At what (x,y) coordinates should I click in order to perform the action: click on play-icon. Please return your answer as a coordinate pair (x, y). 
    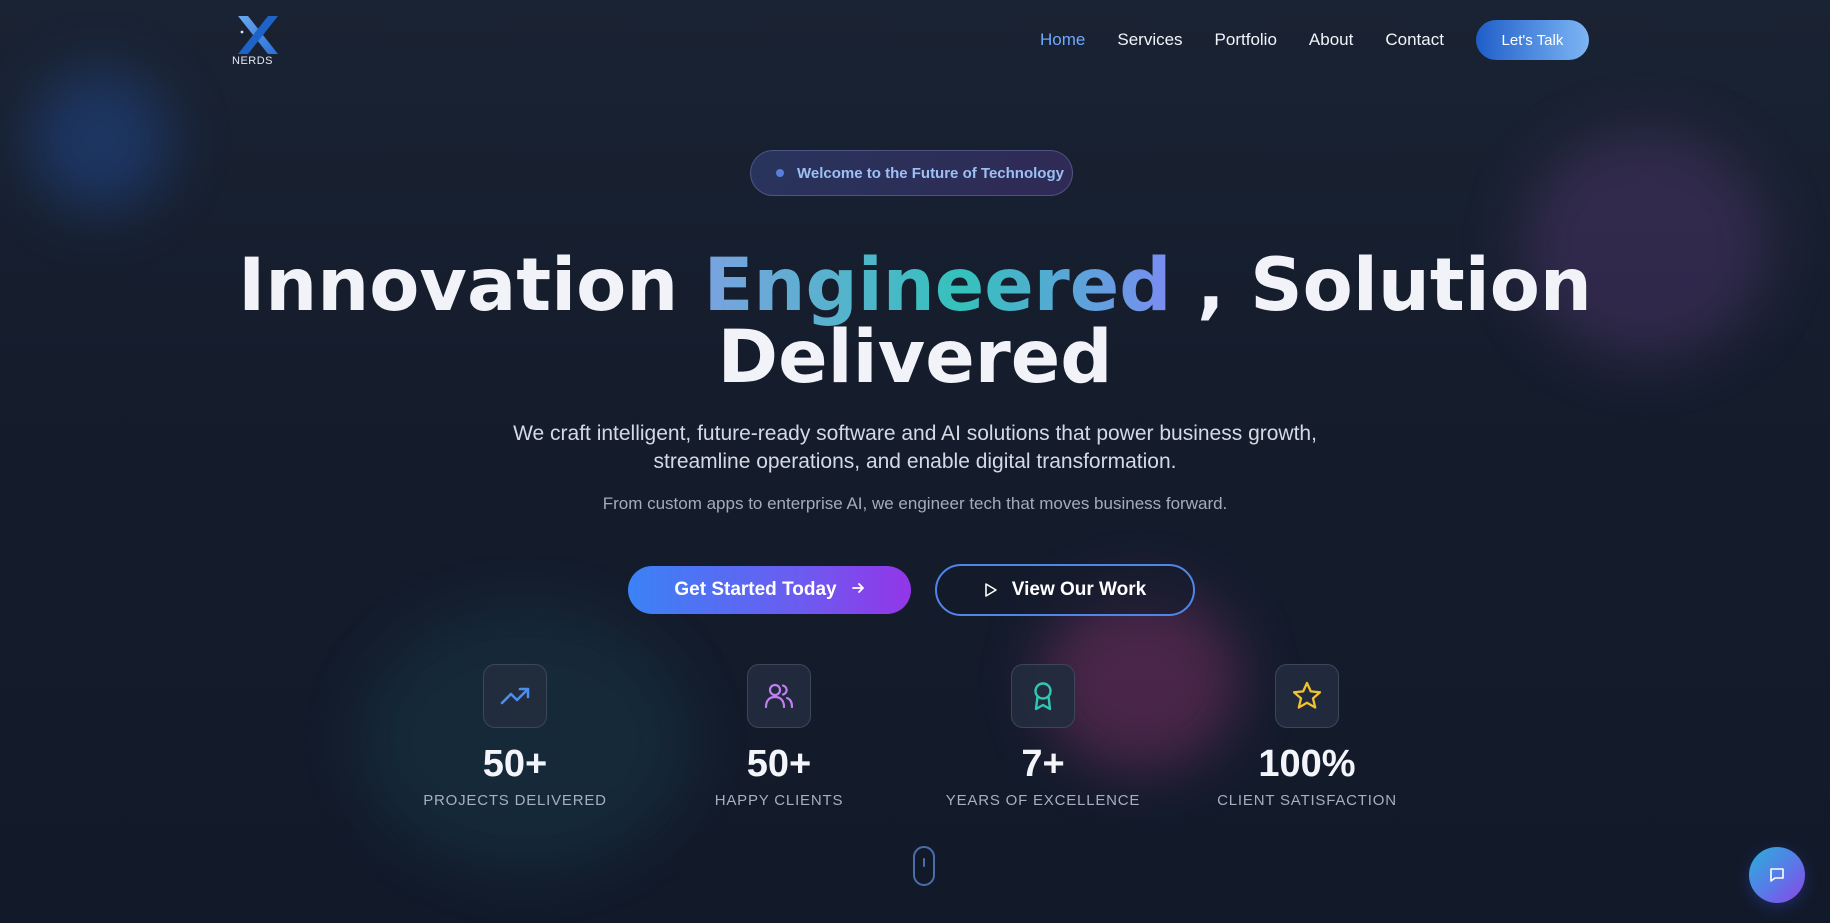
    Looking at the image, I should click on (991, 590).